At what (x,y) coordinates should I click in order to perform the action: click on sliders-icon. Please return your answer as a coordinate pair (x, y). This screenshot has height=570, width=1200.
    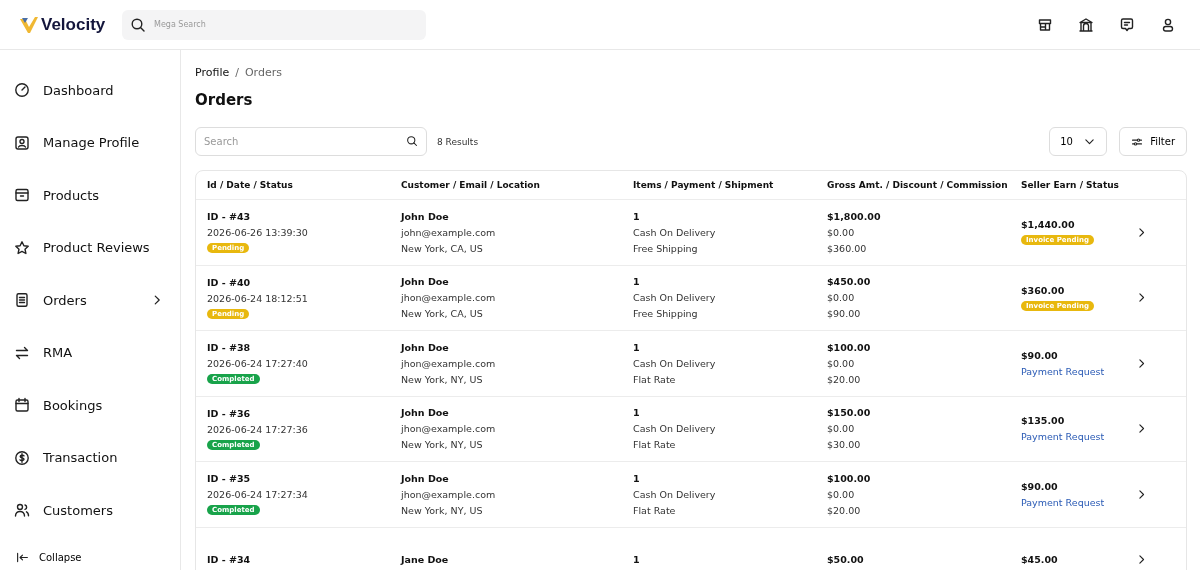
    Looking at the image, I should click on (1137, 141).